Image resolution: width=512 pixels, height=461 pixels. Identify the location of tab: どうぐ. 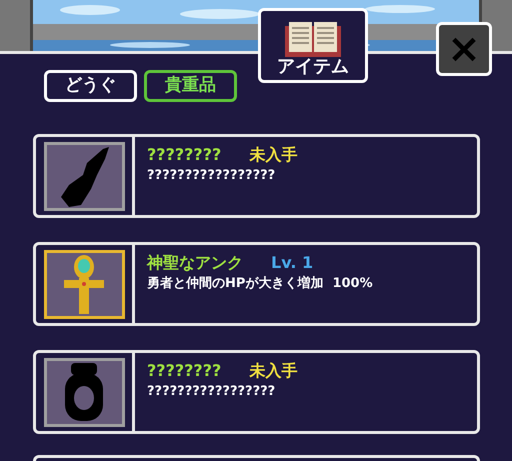
(90, 86).